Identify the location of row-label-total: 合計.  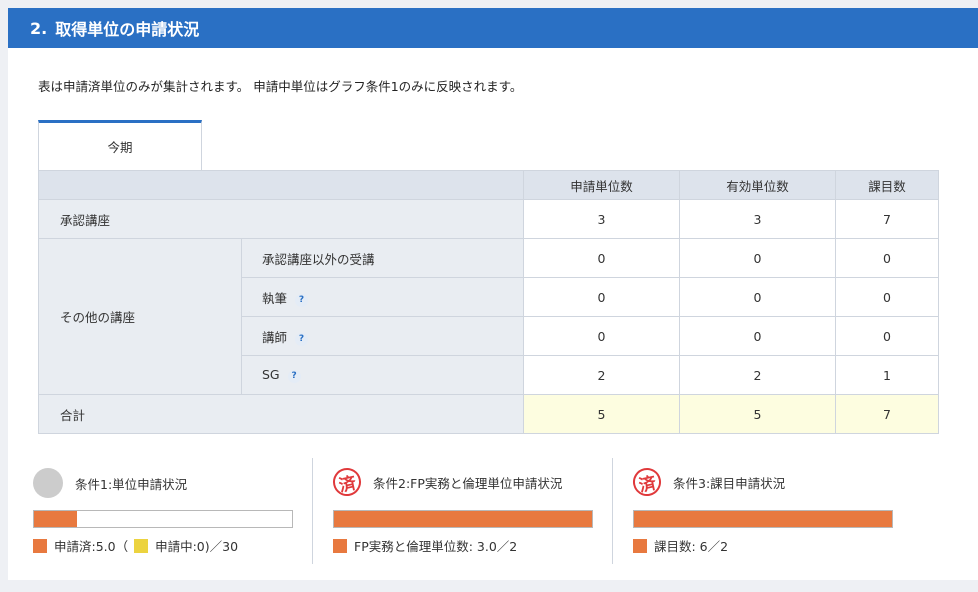
(281, 414).